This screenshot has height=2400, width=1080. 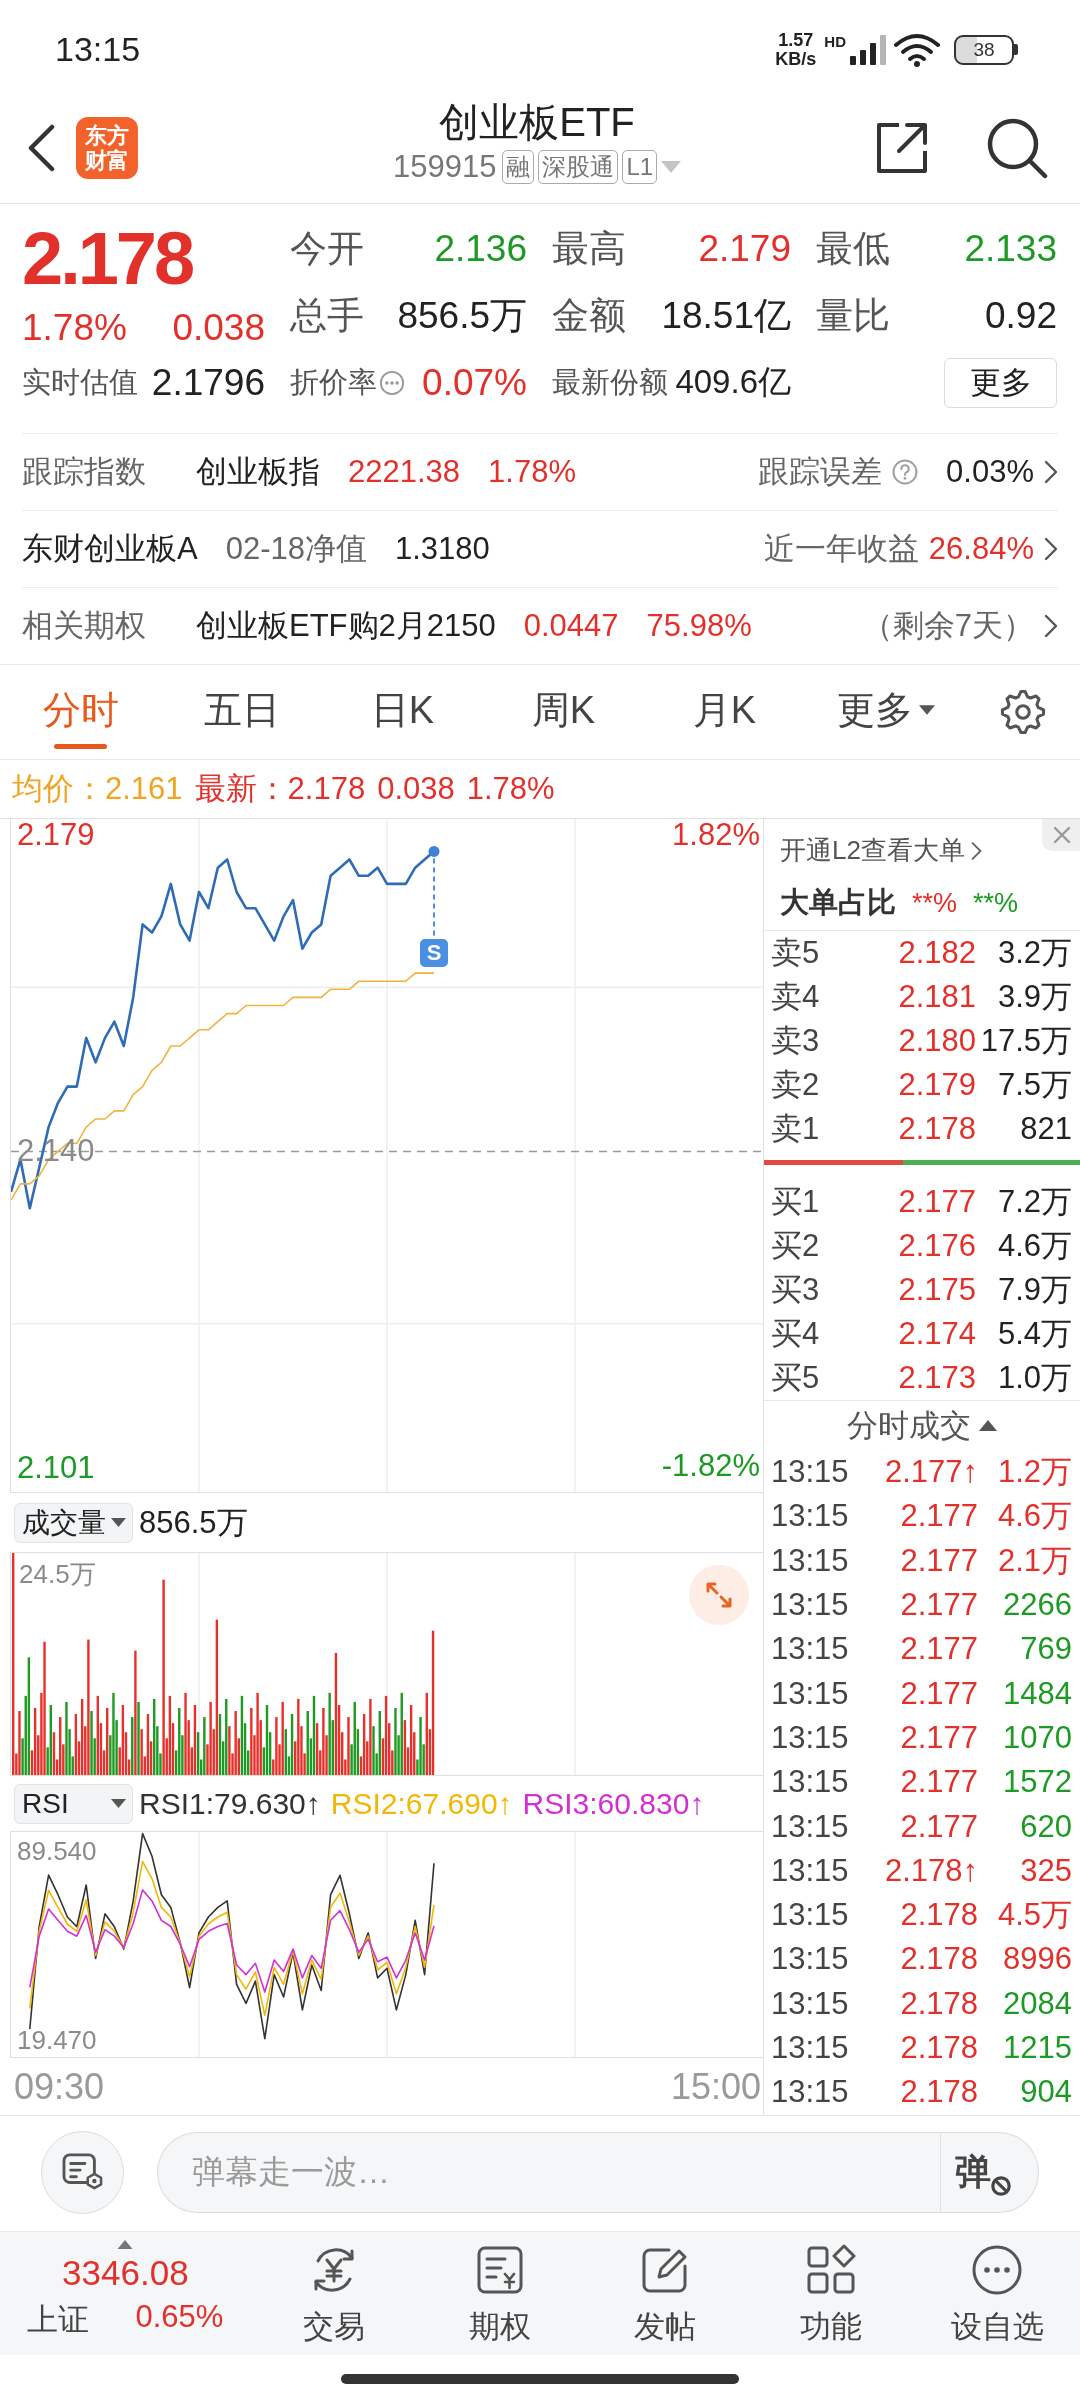 I want to click on rsi-reading: RSI2:67.690↑, so click(x=421, y=1803).